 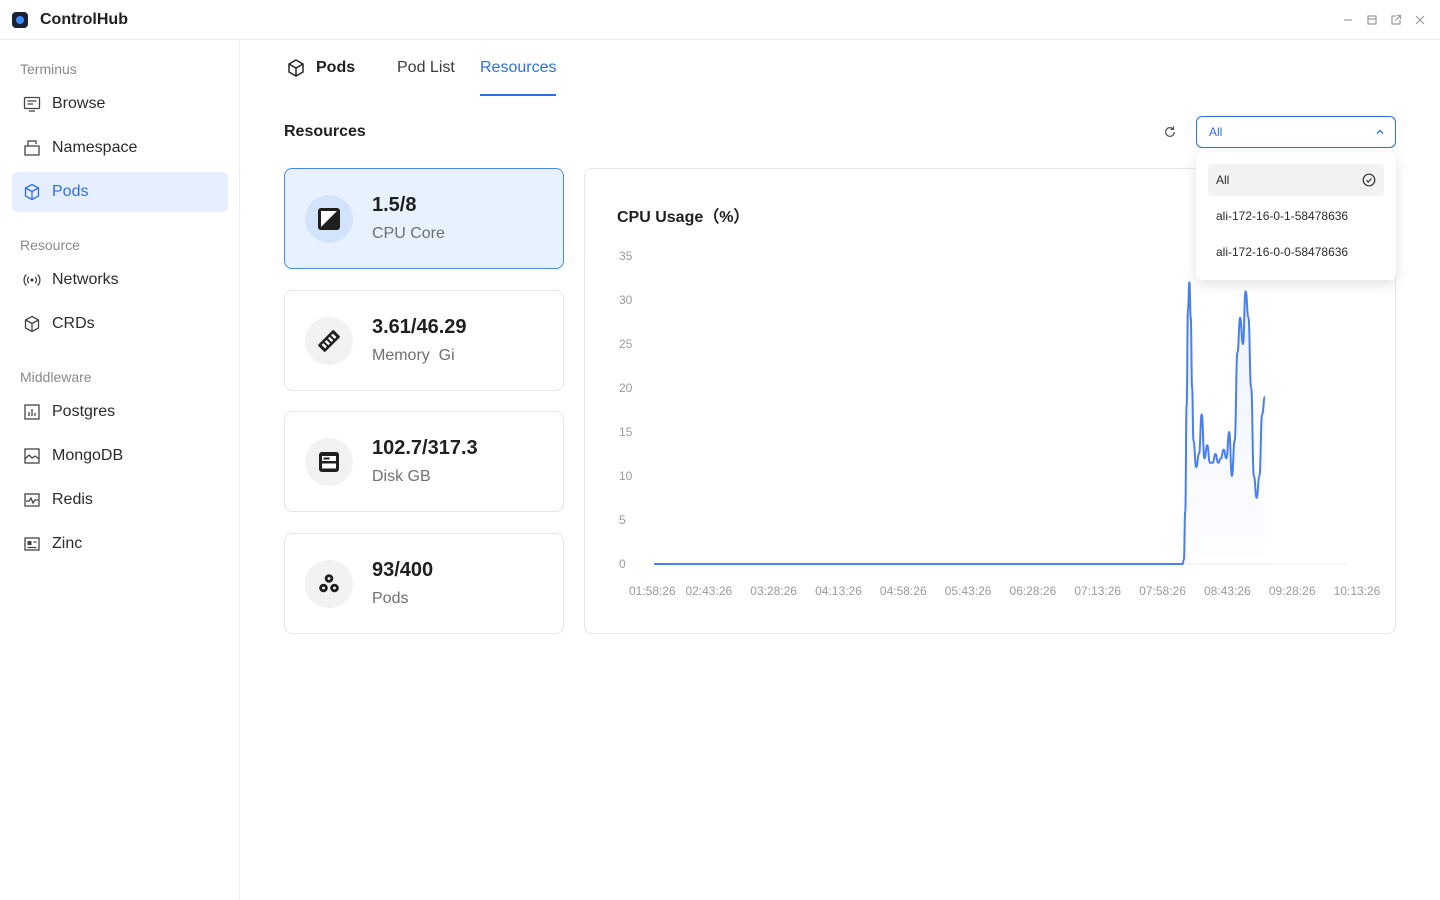 I want to click on maximize-icon, so click(x=1372, y=20).